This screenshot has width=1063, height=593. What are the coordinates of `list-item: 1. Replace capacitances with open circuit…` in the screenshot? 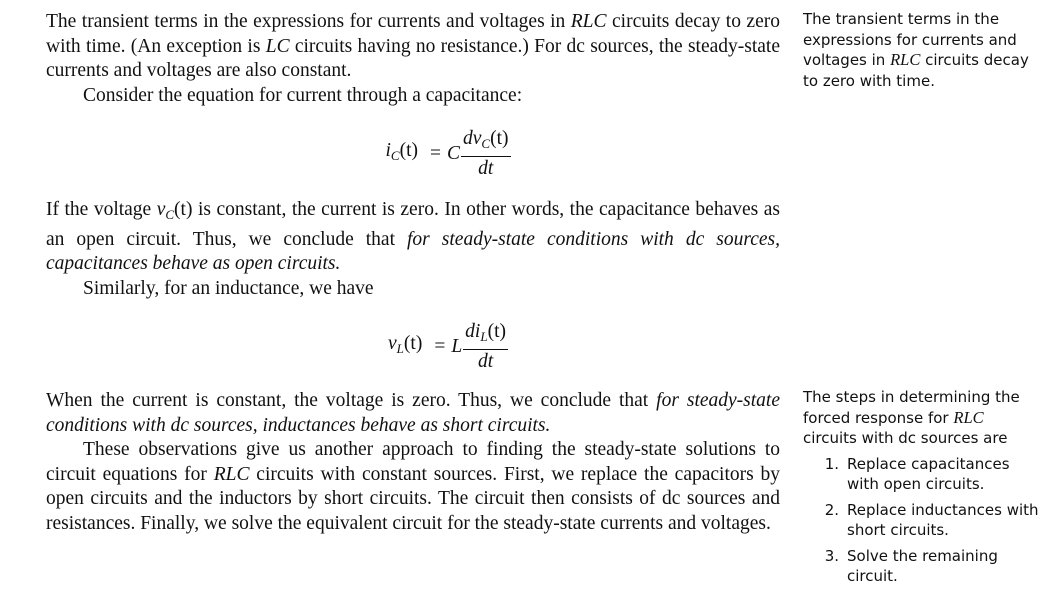 It's located at (922, 474).